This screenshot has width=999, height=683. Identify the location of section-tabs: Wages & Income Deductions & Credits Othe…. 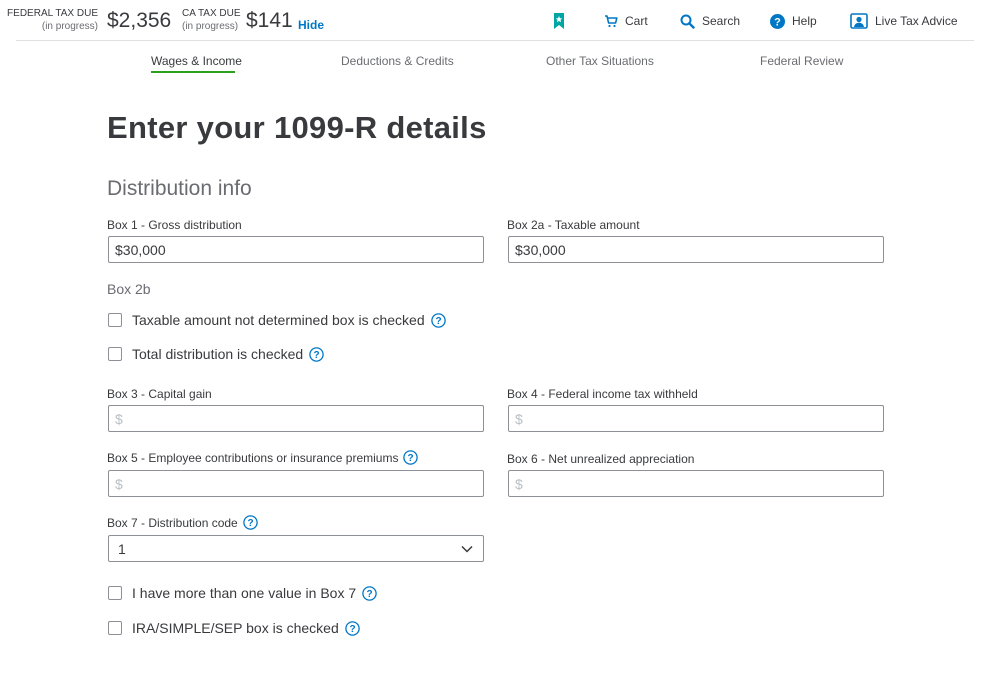
(499, 66).